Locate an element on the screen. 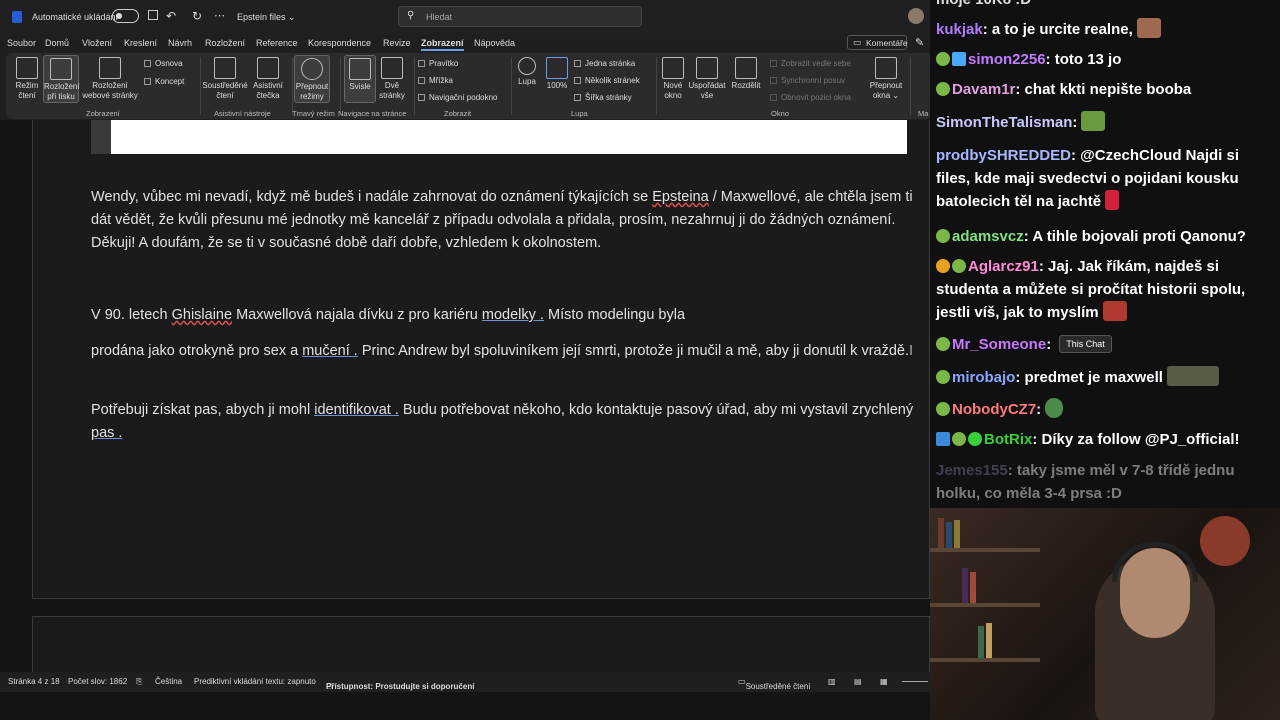 The width and height of the screenshot is (1280, 720). menu-rozlozeni: Rozložení is located at coordinates (225, 43).